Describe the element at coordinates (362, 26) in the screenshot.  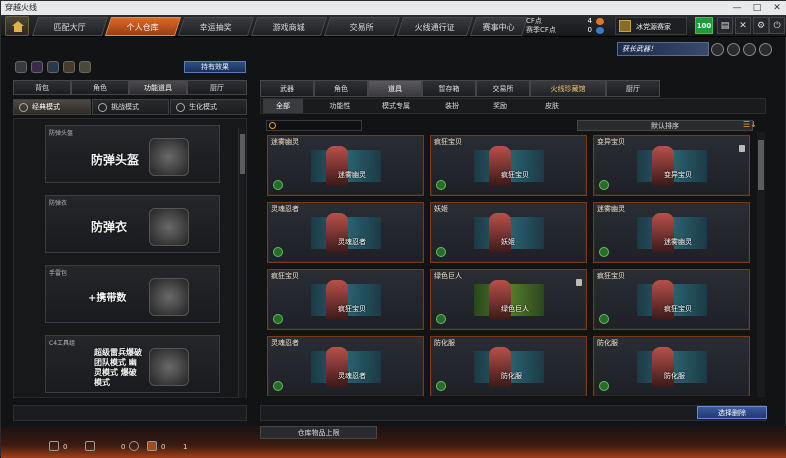
I see `tab-exchange: 交易所` at that location.